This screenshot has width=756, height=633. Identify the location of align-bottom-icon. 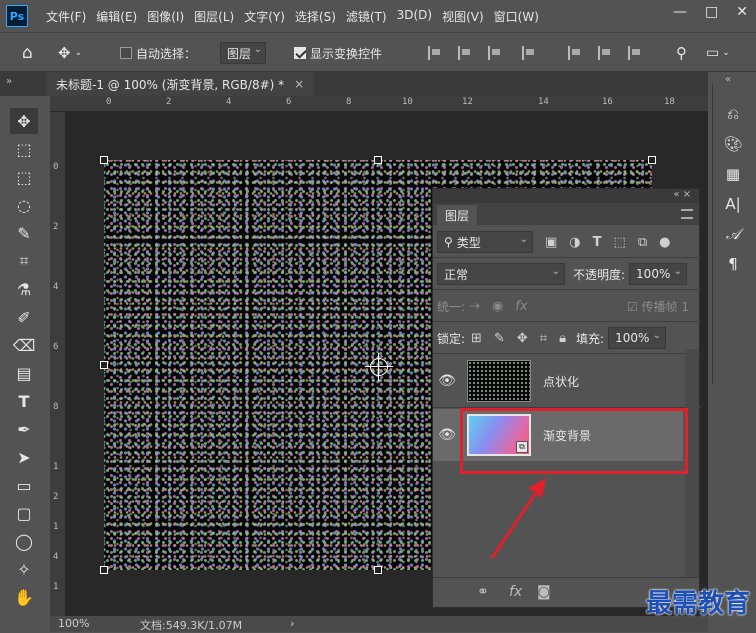
(635, 53).